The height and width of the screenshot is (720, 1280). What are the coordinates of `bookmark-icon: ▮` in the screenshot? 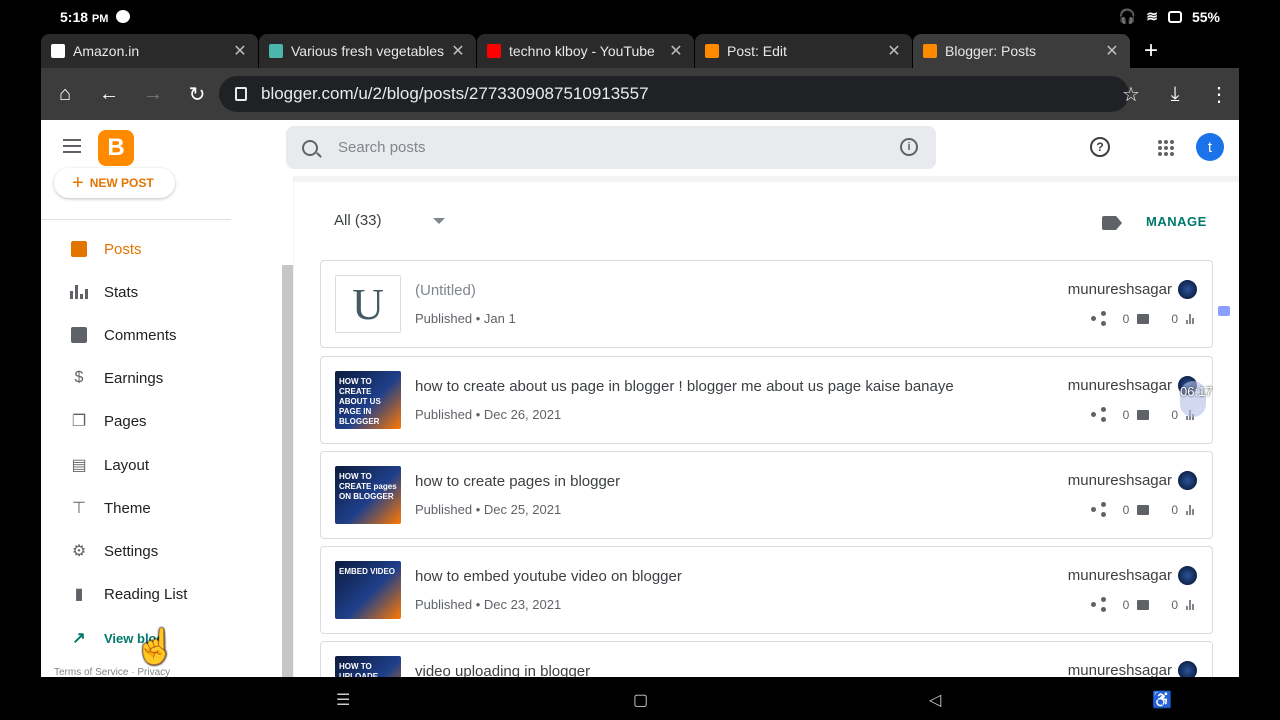 It's located at (79, 594).